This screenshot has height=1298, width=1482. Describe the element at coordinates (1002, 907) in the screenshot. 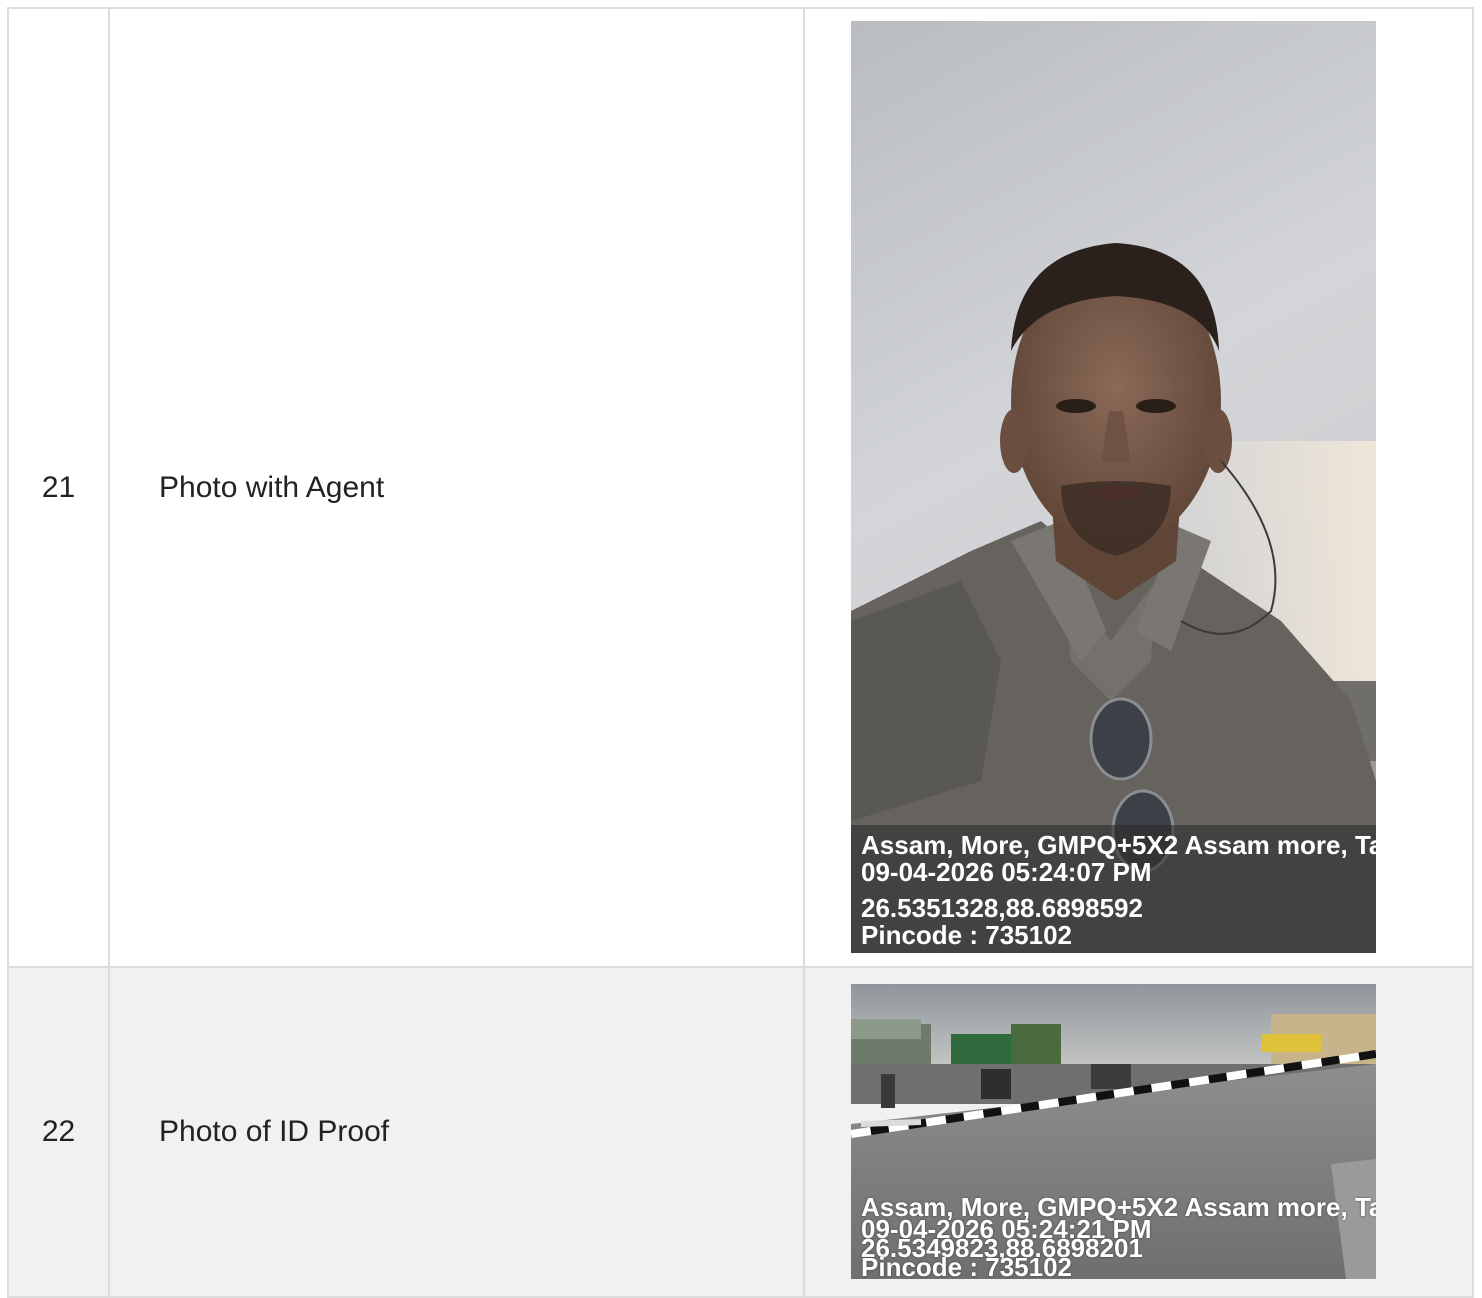

I see `stamp-coordinates: 26.5351328,88.6898592` at that location.